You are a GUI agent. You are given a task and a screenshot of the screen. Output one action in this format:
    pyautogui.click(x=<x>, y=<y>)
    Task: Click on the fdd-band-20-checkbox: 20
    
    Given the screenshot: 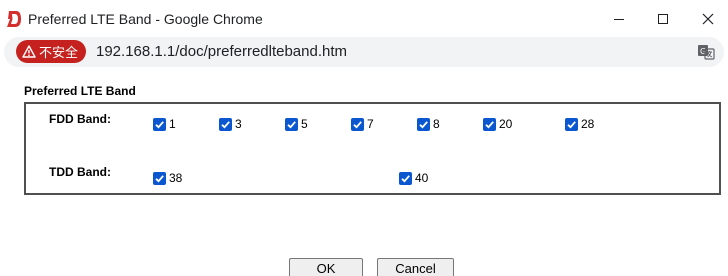 What is the action you would take?
    pyautogui.click(x=497, y=124)
    